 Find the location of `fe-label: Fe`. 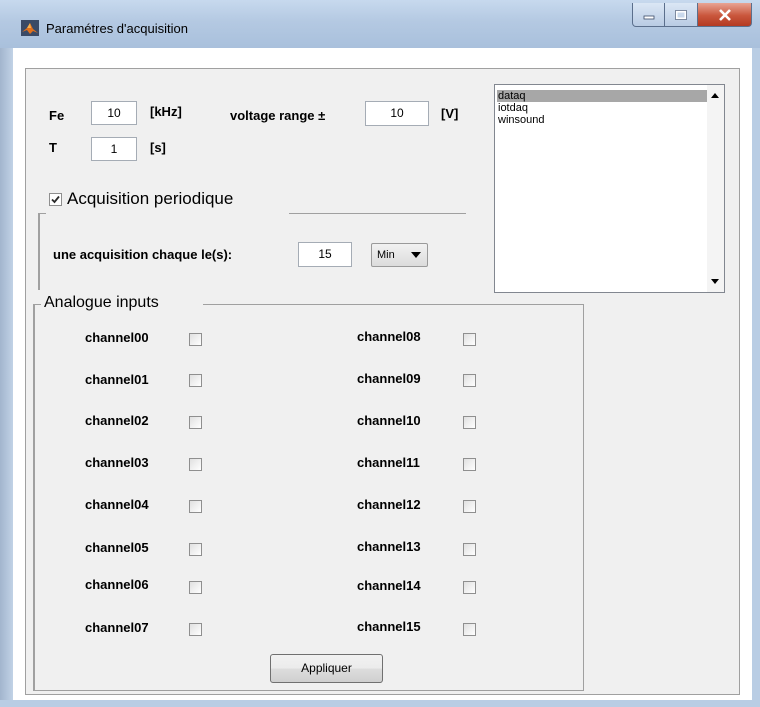

fe-label: Fe is located at coordinates (57, 115).